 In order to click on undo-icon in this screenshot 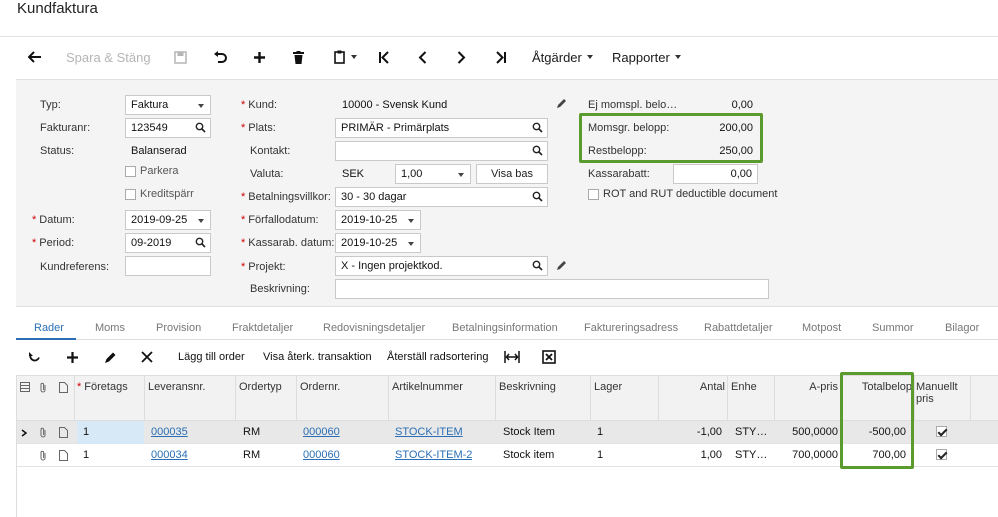, I will do `click(220, 57)`.